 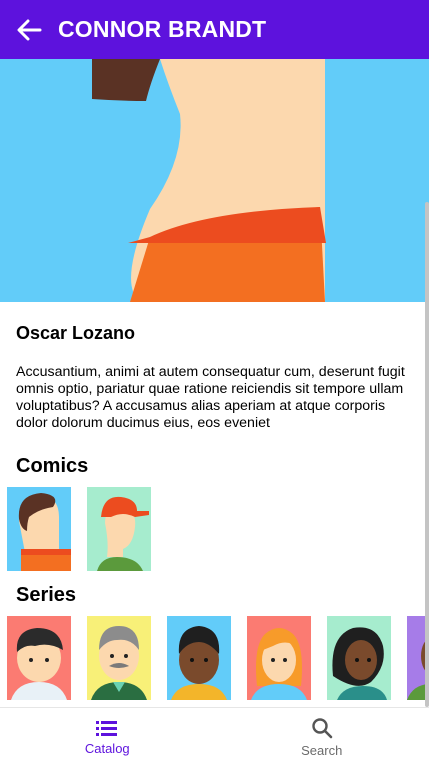 What do you see at coordinates (107, 728) in the screenshot?
I see `list-icon` at bounding box center [107, 728].